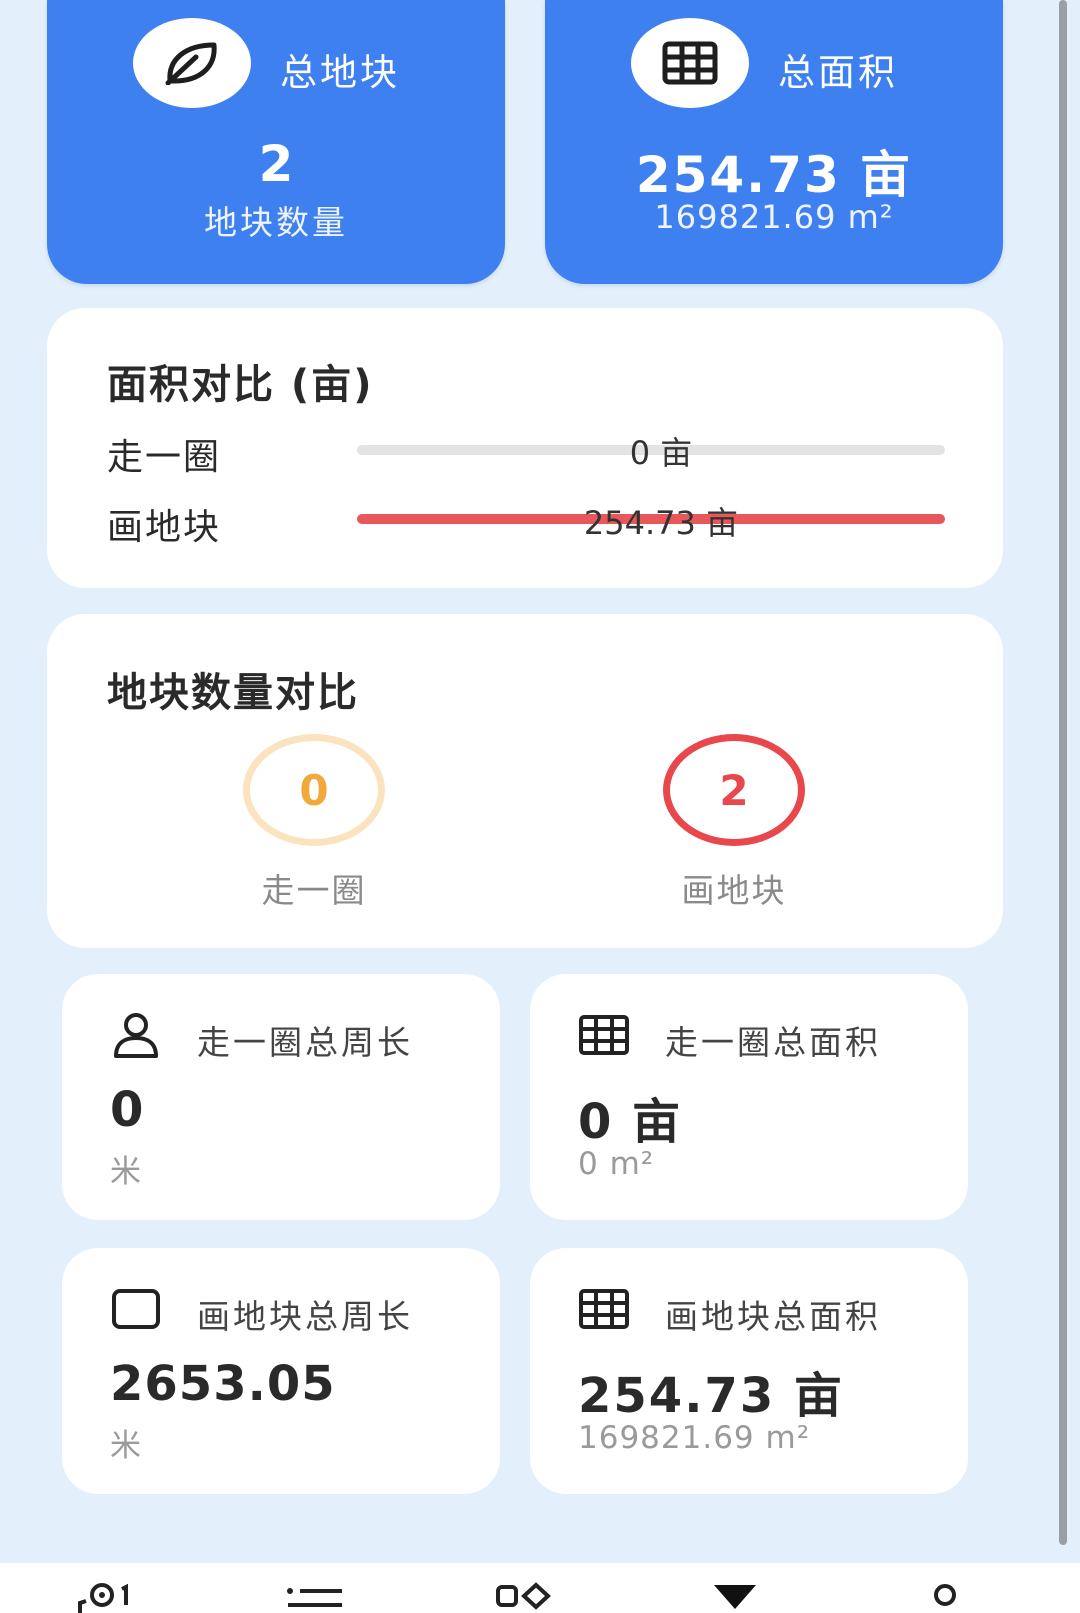 The height and width of the screenshot is (1613, 1080). I want to click on area-row-label: 走一圈, so click(164, 457).